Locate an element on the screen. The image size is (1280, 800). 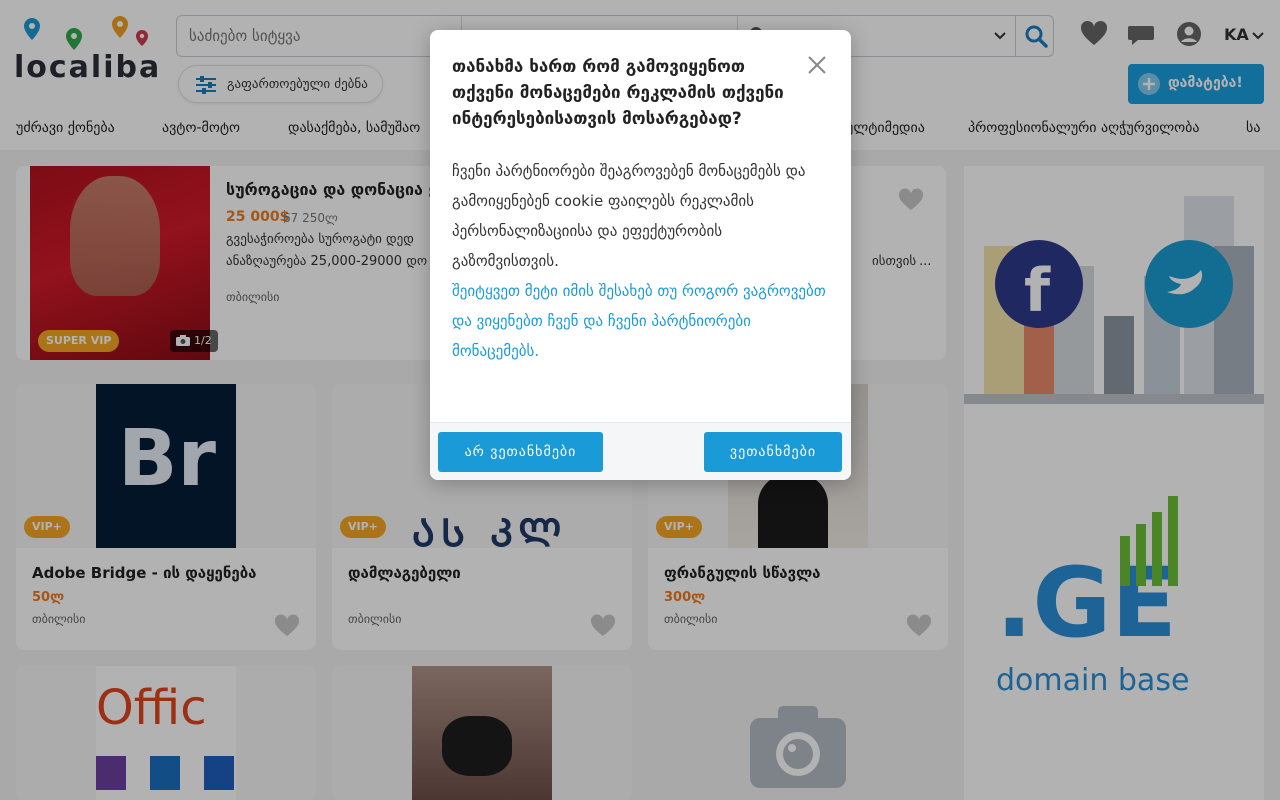
accept-button: ვეთანხმები is located at coordinates (773, 452).